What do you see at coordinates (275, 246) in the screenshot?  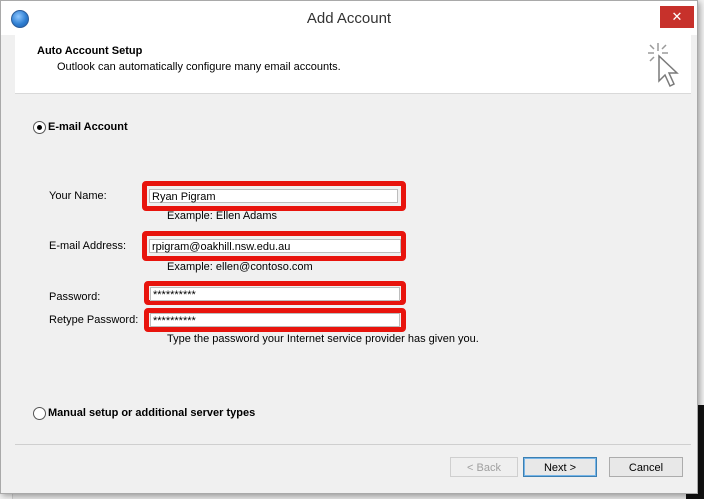 I see `email-field: rpigram@oakhill.nsw.edu.au` at bounding box center [275, 246].